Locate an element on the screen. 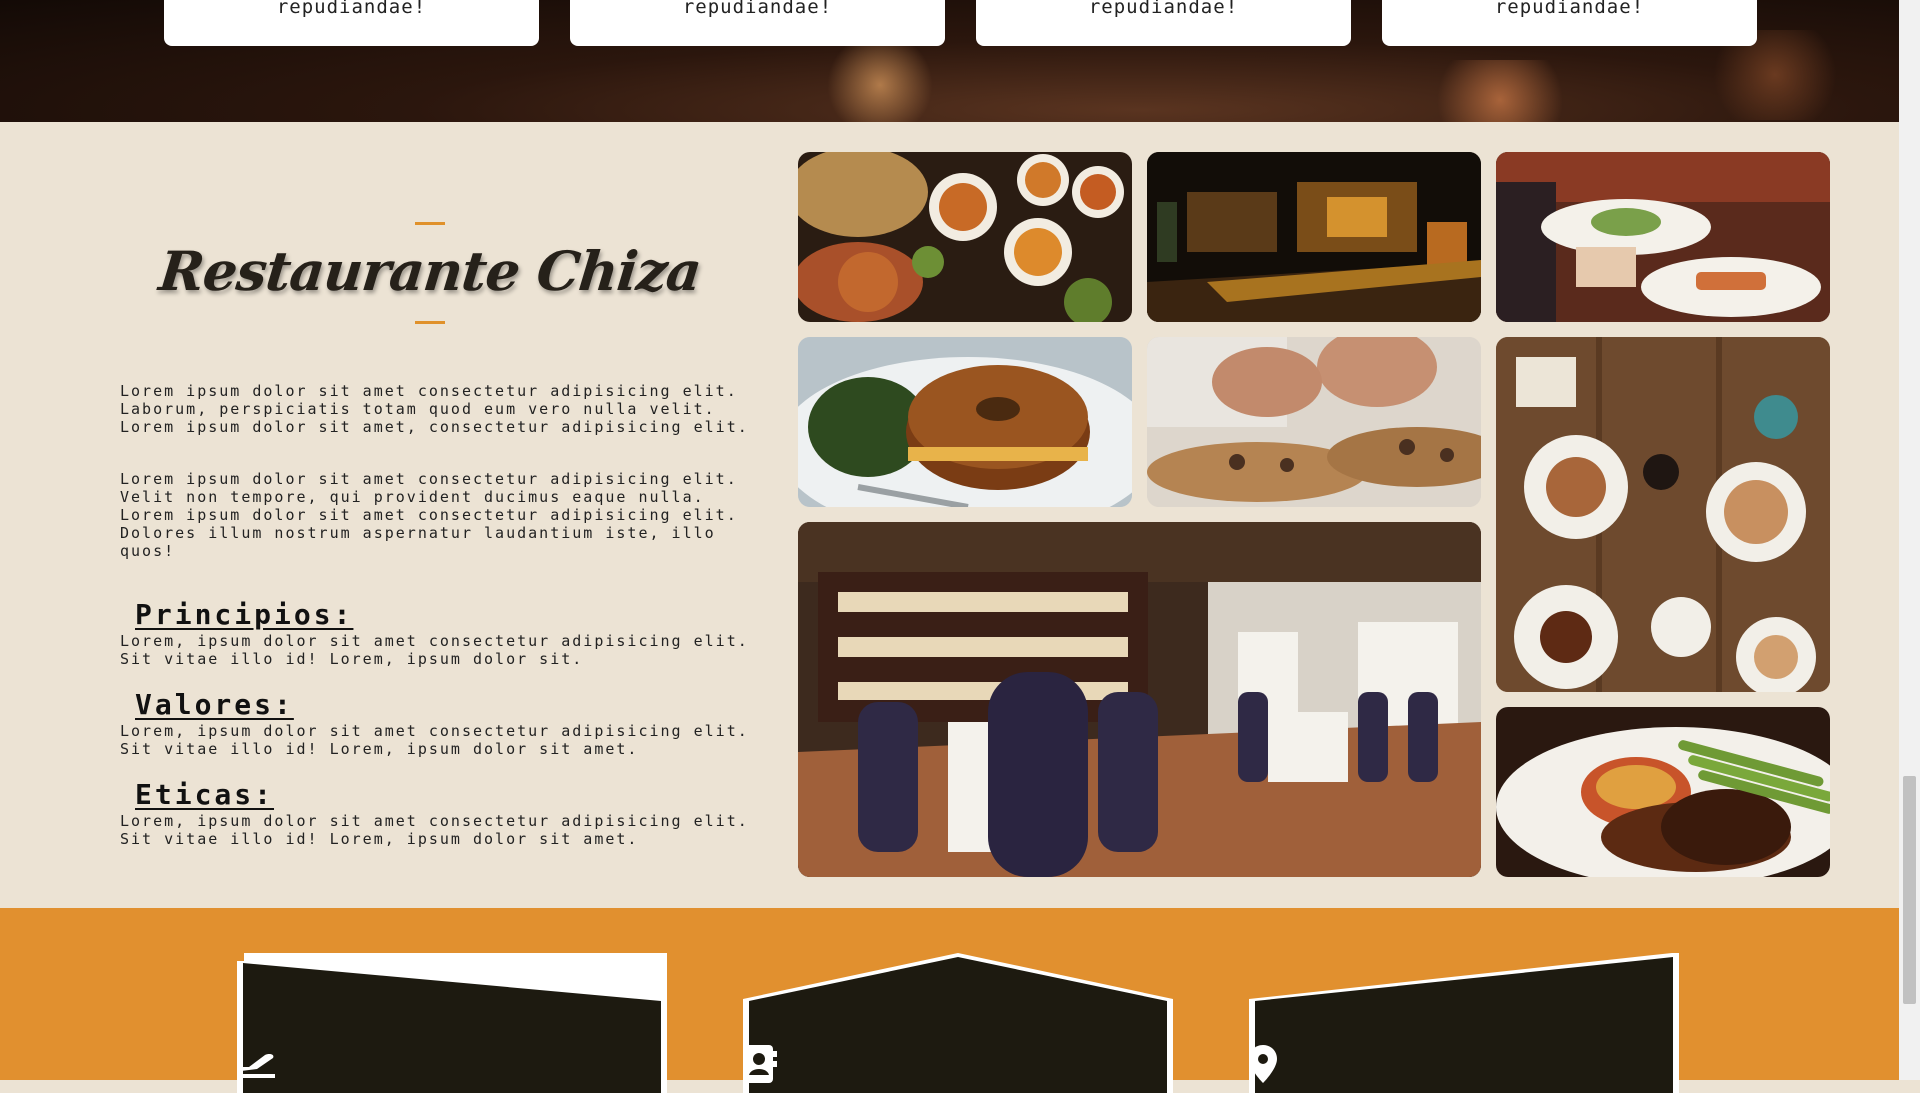  title-divider-bottom is located at coordinates (430, 322).